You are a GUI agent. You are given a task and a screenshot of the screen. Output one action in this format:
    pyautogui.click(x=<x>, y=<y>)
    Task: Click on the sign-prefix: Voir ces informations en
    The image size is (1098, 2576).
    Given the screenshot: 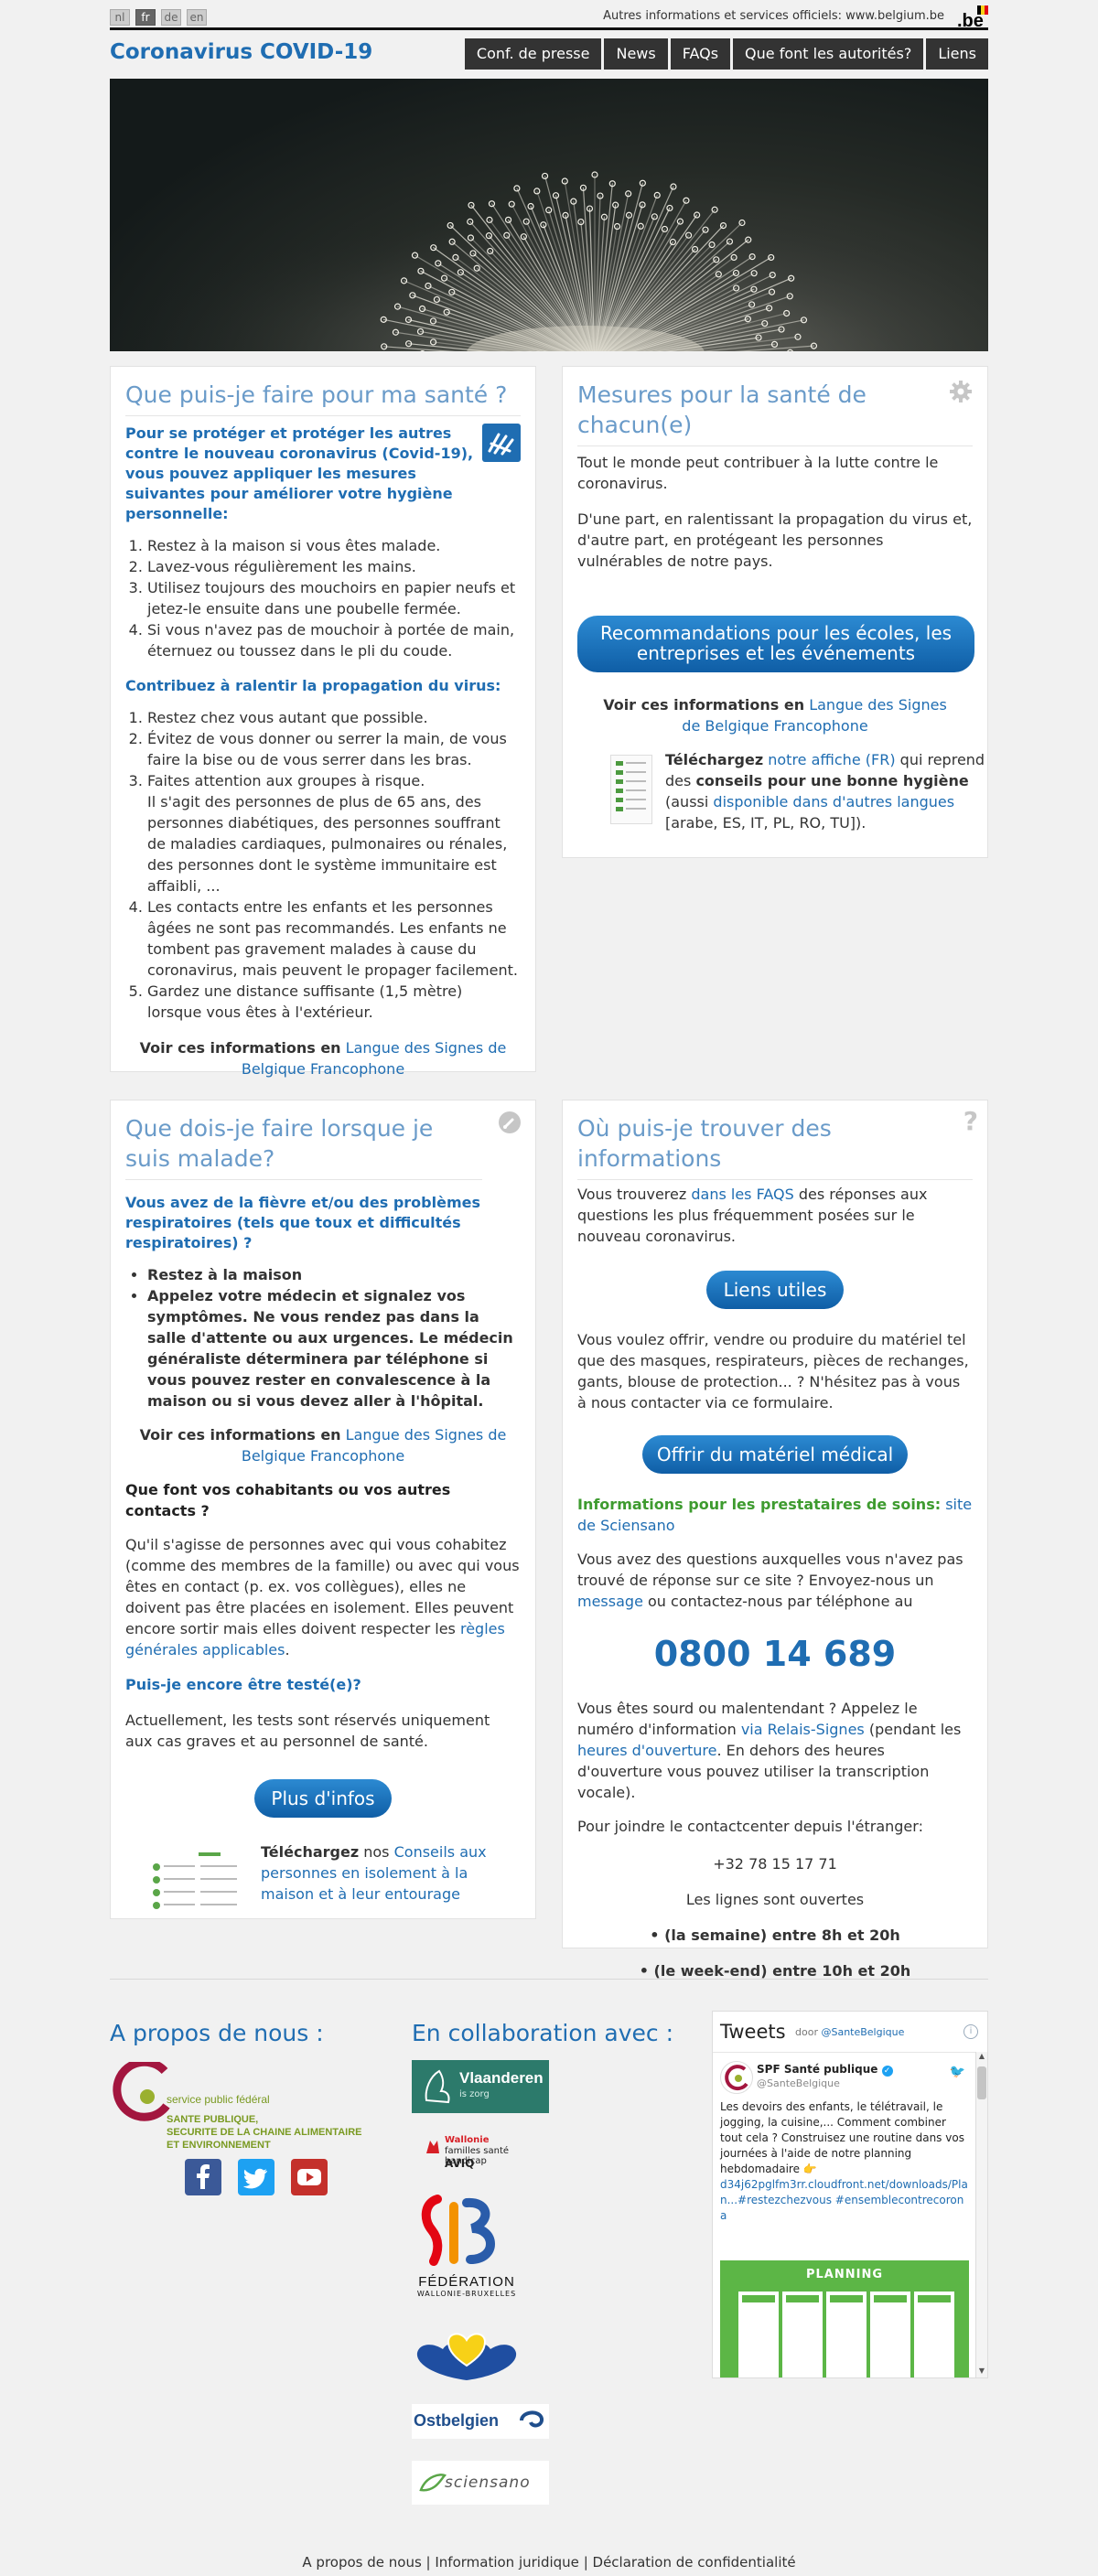 What is the action you would take?
    pyautogui.click(x=240, y=1048)
    